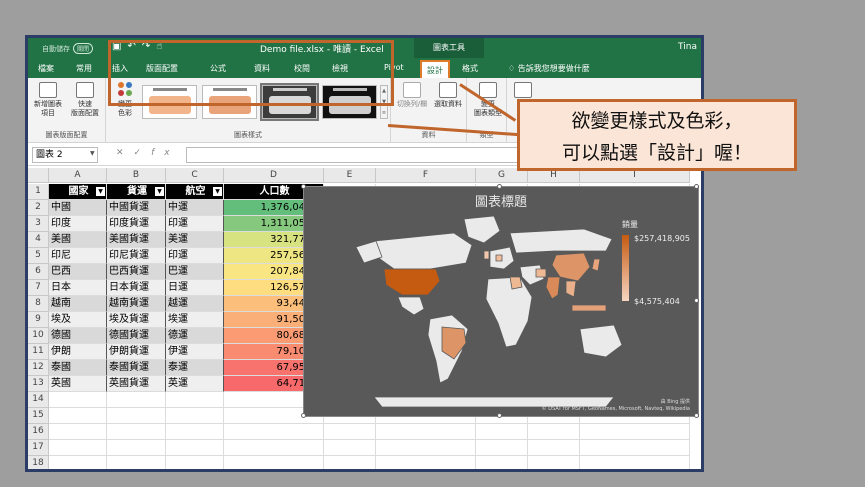  Describe the element at coordinates (470, 68) in the screenshot. I see `tab-format: 格式` at that location.